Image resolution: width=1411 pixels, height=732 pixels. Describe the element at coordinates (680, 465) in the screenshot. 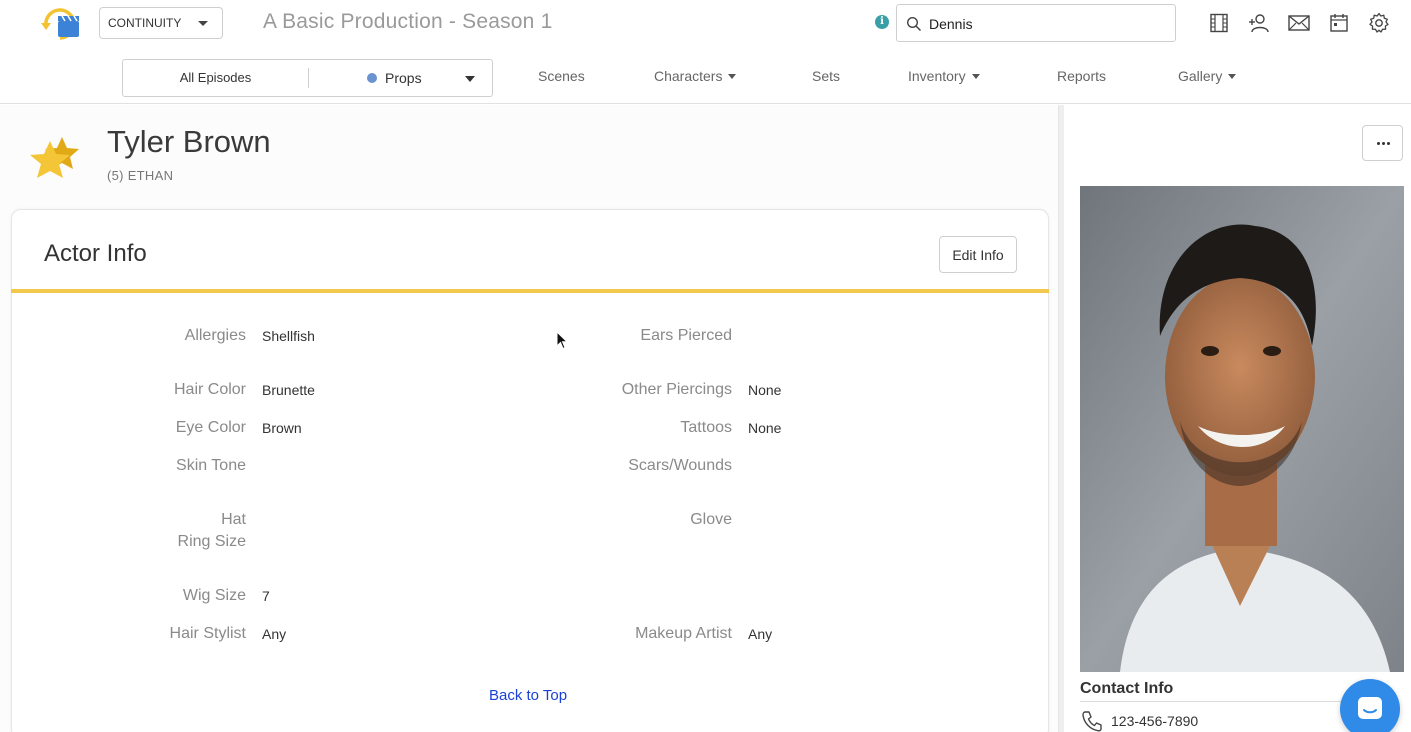

I see `field-label-scars-wounds: Scars/Wounds` at that location.